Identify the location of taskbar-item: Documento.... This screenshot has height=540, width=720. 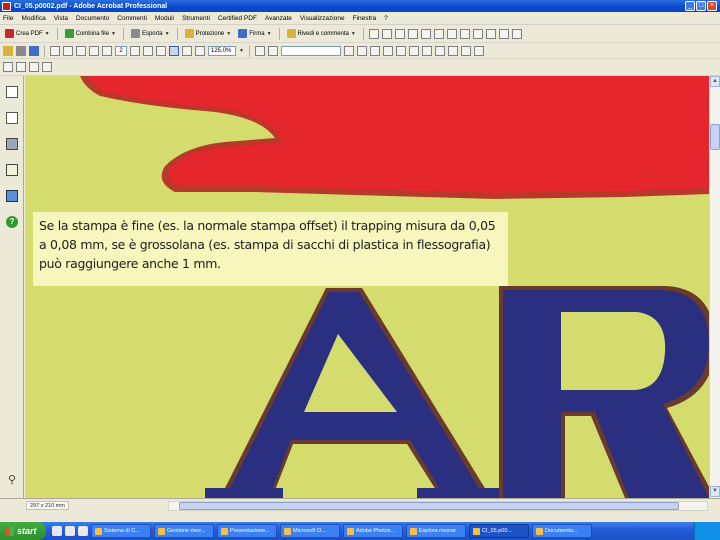
(562, 531).